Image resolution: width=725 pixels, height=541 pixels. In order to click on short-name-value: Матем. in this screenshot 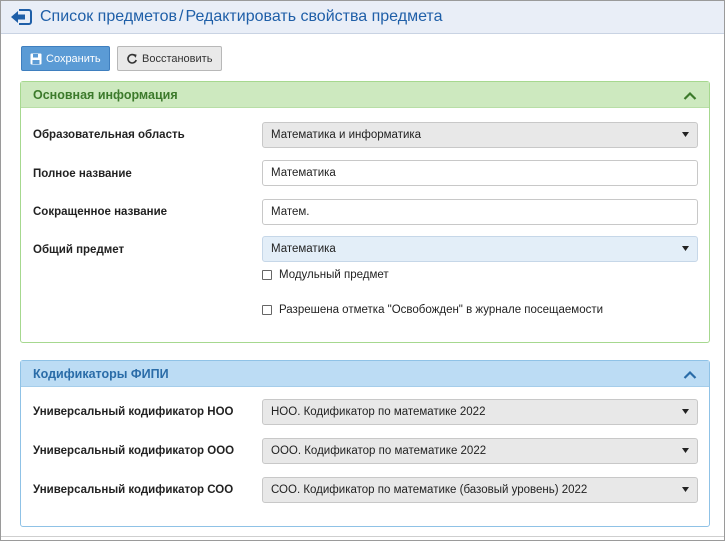, I will do `click(290, 212)`.